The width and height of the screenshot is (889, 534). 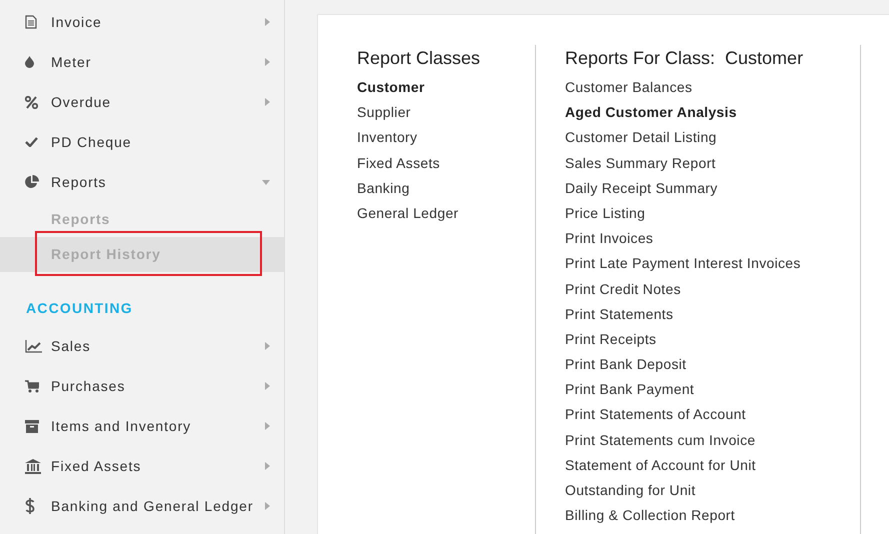 I want to click on class-link: General Ledger, so click(x=446, y=213).